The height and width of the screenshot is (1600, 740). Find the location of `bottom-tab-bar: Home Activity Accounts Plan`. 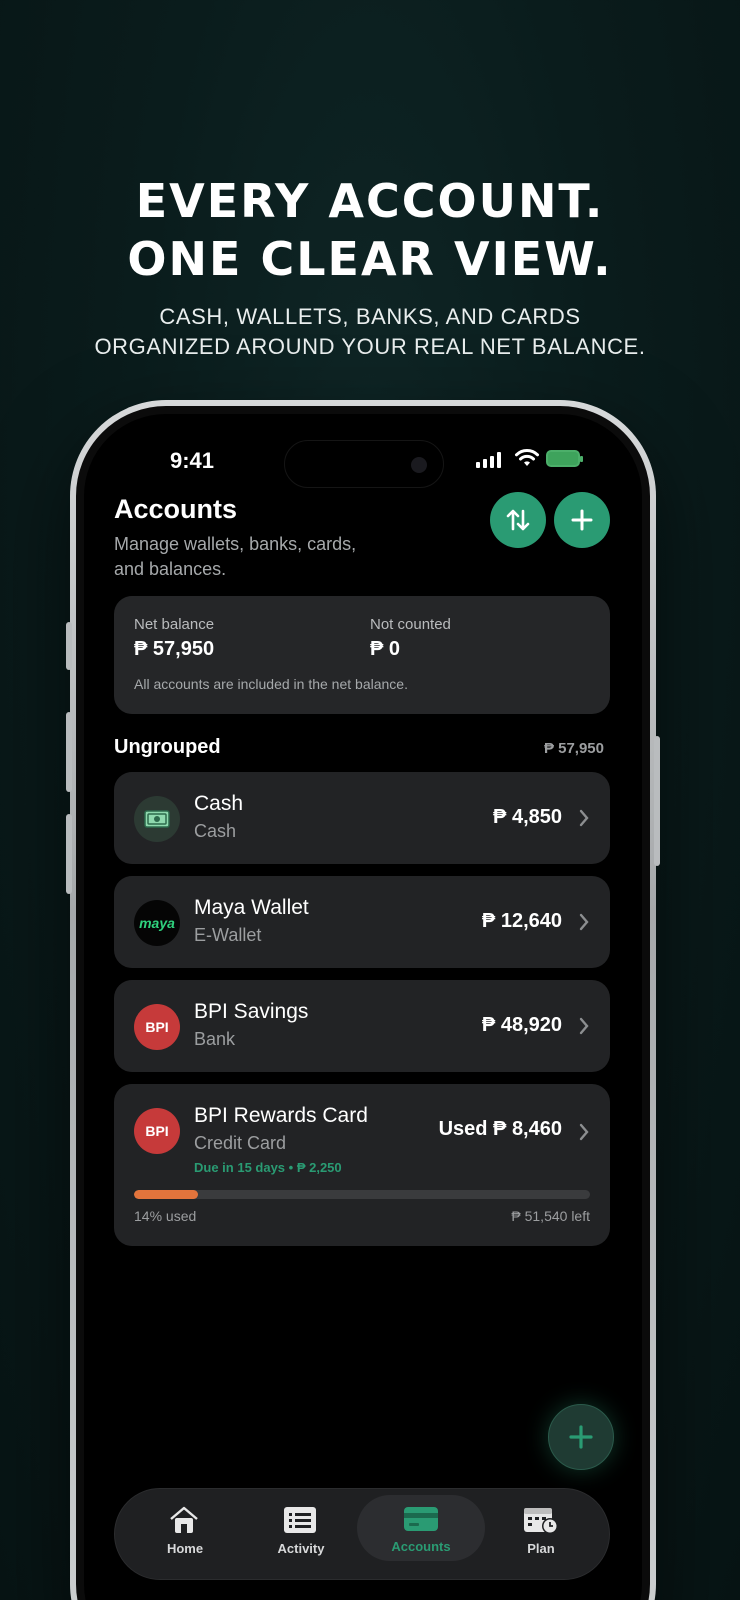

bottom-tab-bar: Home Activity Accounts Plan is located at coordinates (362, 1534).